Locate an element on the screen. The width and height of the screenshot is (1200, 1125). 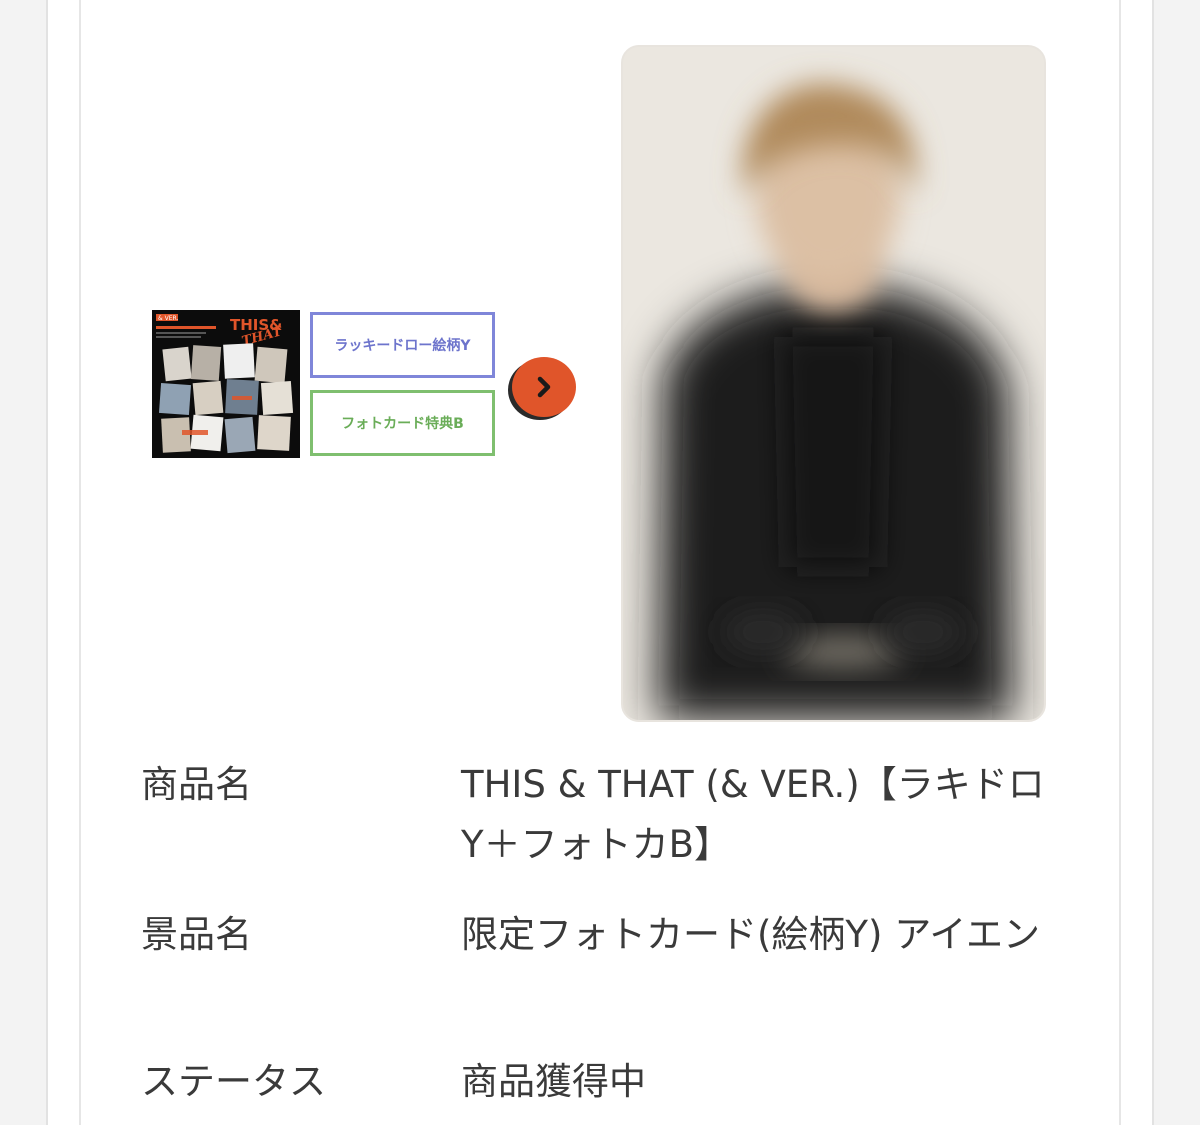
detail-label: 商品名 is located at coordinates (196, 784).